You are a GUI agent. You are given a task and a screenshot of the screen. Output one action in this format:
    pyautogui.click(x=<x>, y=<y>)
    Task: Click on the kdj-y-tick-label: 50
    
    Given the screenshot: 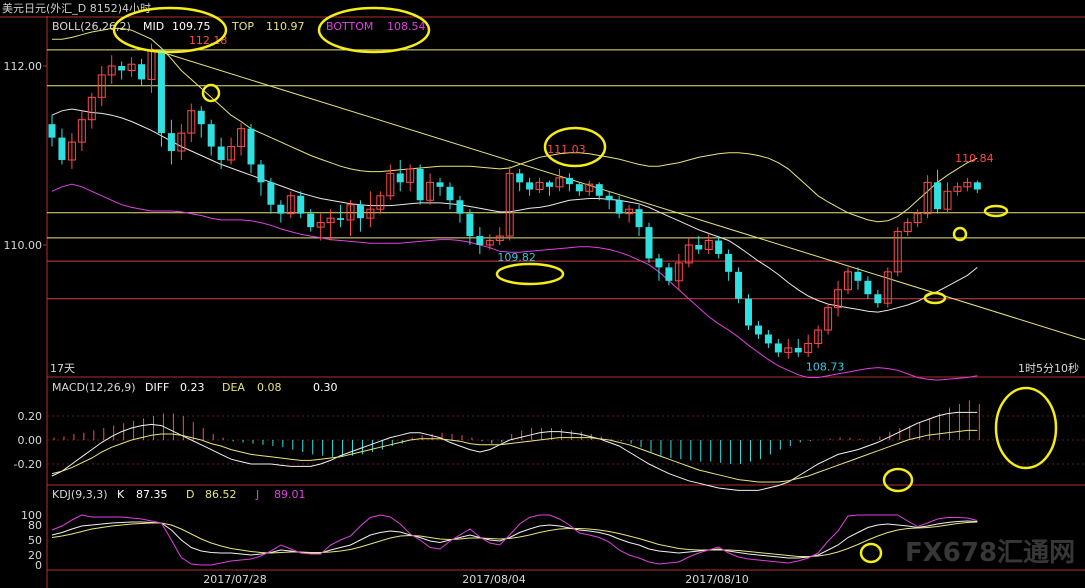 What is the action you would take?
    pyautogui.click(x=35, y=540)
    